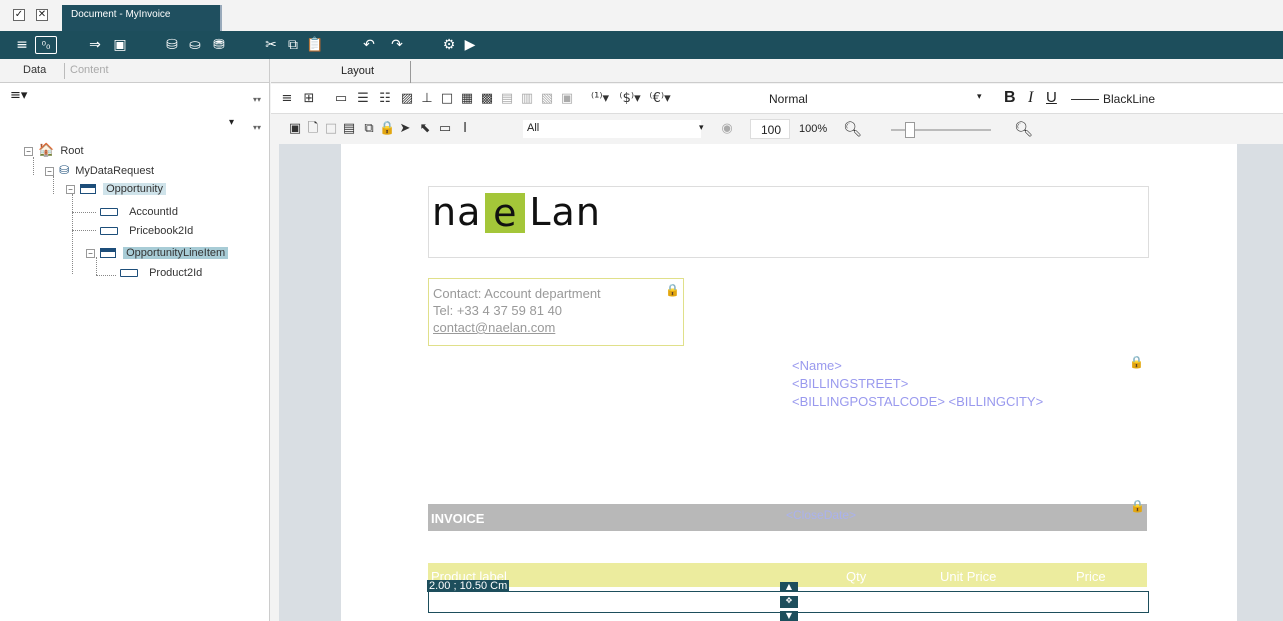 The width and height of the screenshot is (1283, 621). What do you see at coordinates (55, 151) in the screenshot?
I see `tree-node-root: − 🏠 Root` at bounding box center [55, 151].